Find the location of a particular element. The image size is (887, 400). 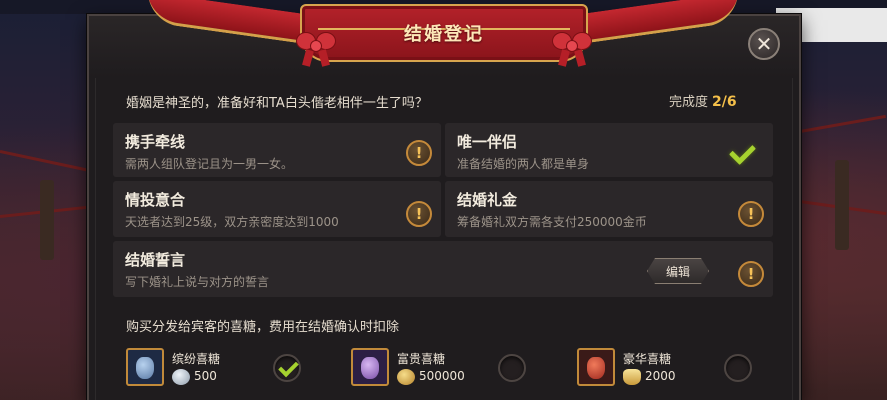

candy-section-heading: 购买分发给宾客的喜糖，费用在结婚确认时扣除 is located at coordinates (263, 327).